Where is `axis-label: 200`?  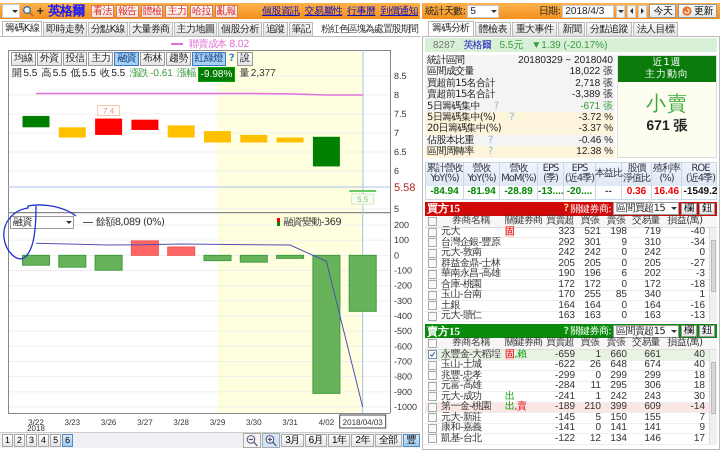
axis-label: 200 is located at coordinates (402, 225).